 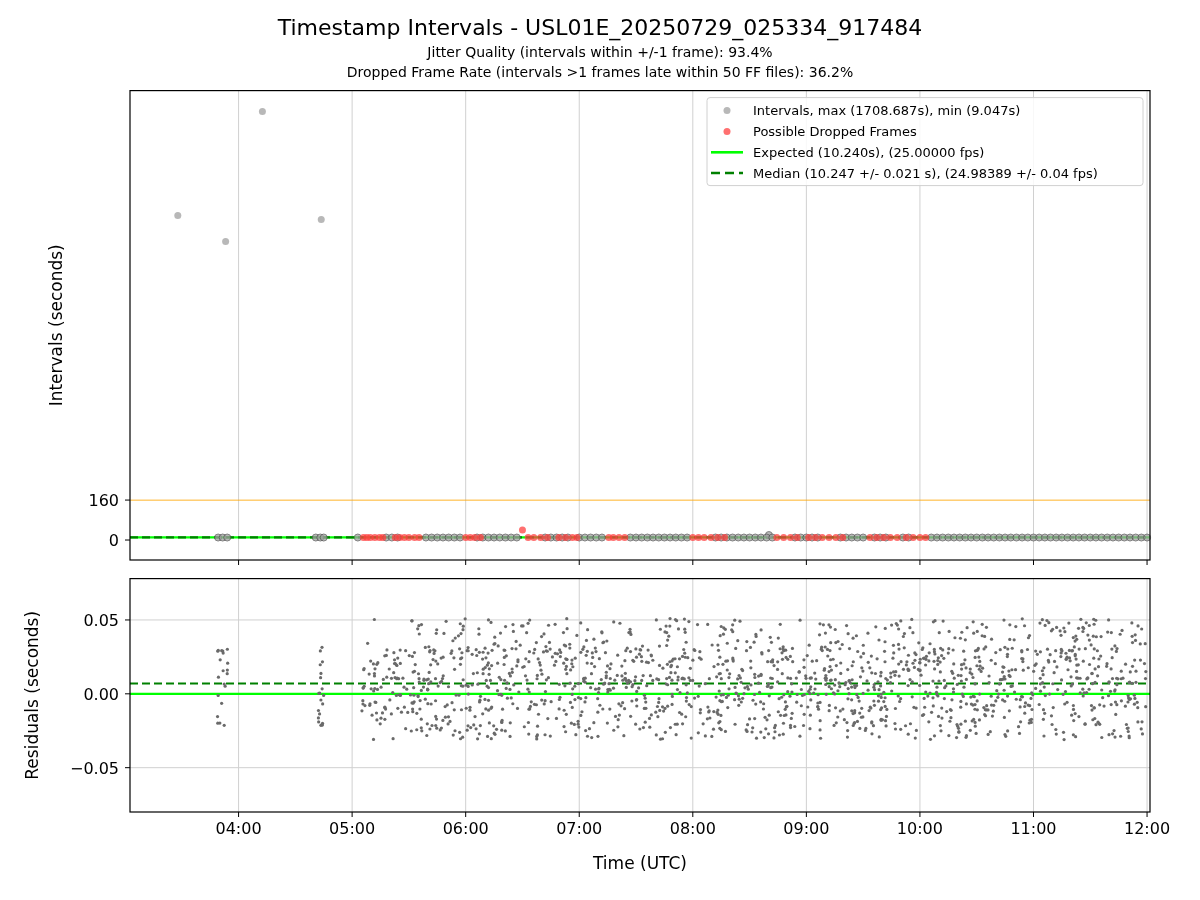 I want to click on x-tick-label: 10:00, so click(x=919, y=828).